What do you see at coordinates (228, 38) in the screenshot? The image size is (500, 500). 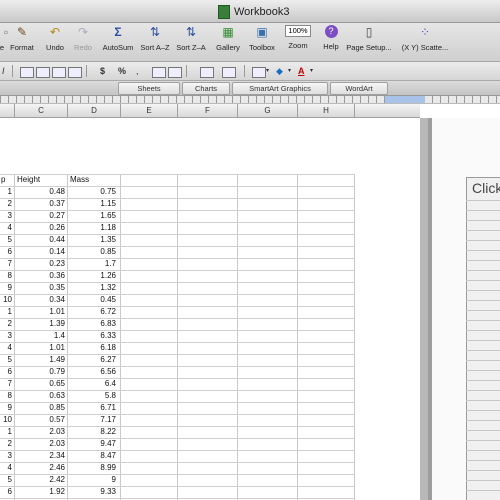 I see `toolbar-gallery-button: ▦ Gallery` at bounding box center [228, 38].